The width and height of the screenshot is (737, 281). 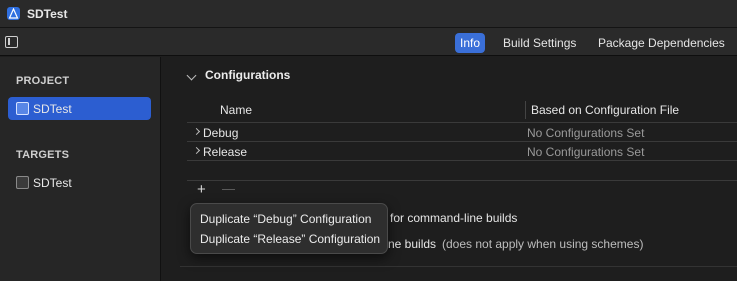 I want to click on sidebar-item-target: SDTest, so click(x=79, y=182).